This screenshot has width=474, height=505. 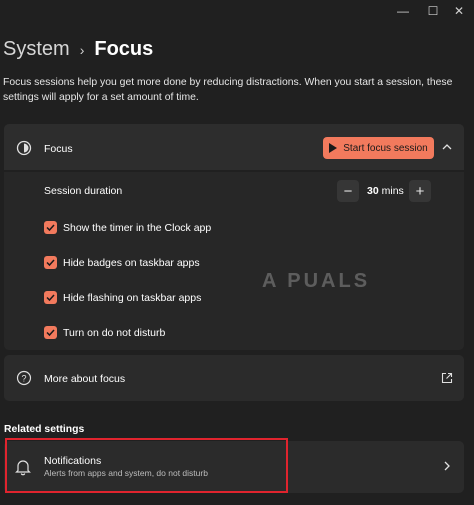 I want to click on highlight-box, so click(x=146, y=465).